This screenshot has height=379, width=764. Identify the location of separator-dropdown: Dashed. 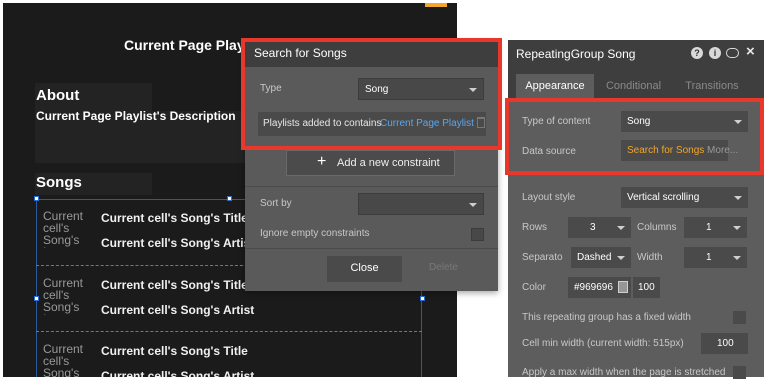
(601, 257).